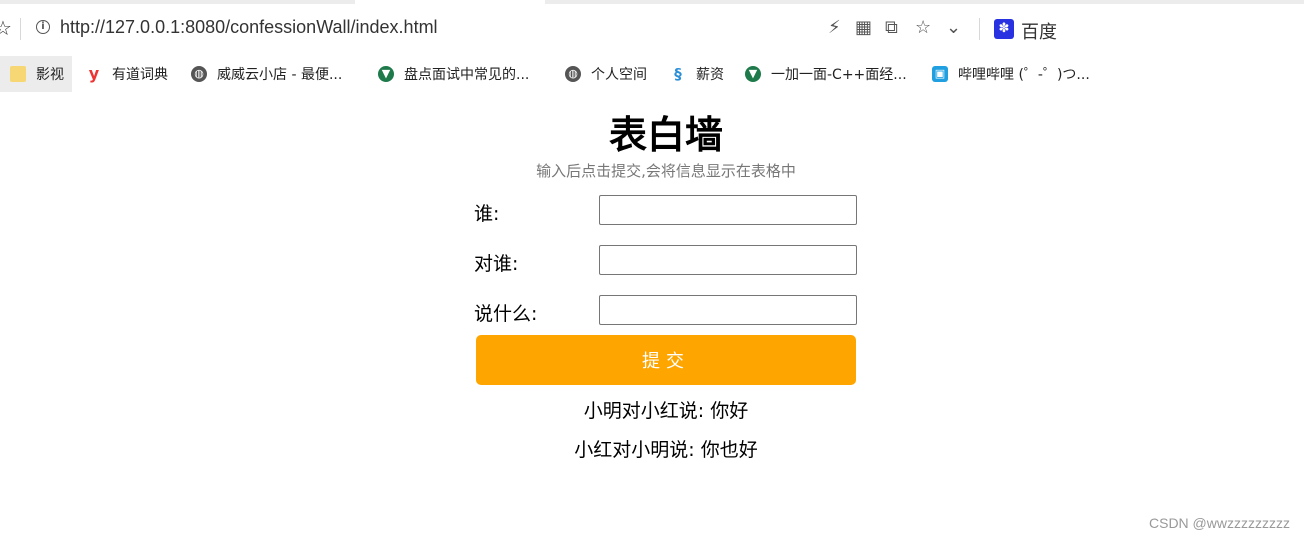 This screenshot has height=537, width=1304. What do you see at coordinates (891, 27) in the screenshot?
I see `translate-icon: ⧉` at bounding box center [891, 27].